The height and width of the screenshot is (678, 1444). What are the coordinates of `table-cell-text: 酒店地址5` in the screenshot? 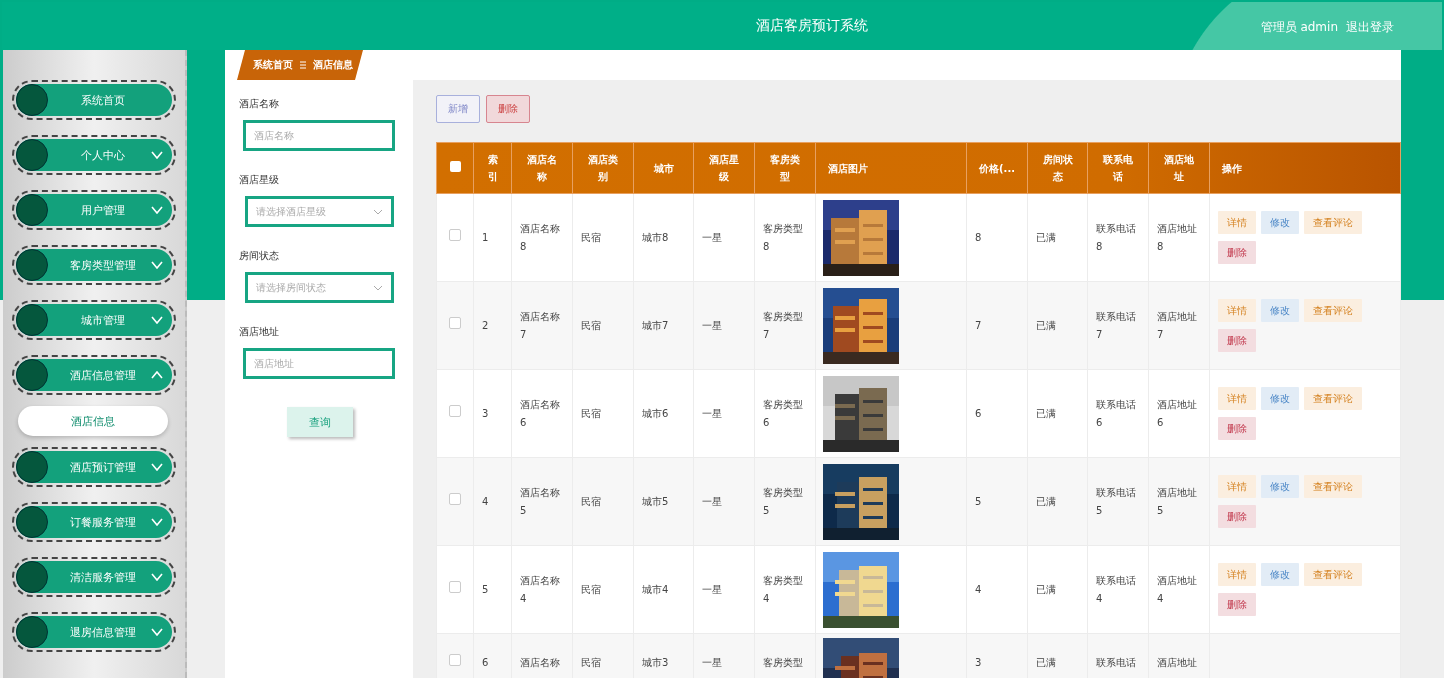 It's located at (1177, 501).